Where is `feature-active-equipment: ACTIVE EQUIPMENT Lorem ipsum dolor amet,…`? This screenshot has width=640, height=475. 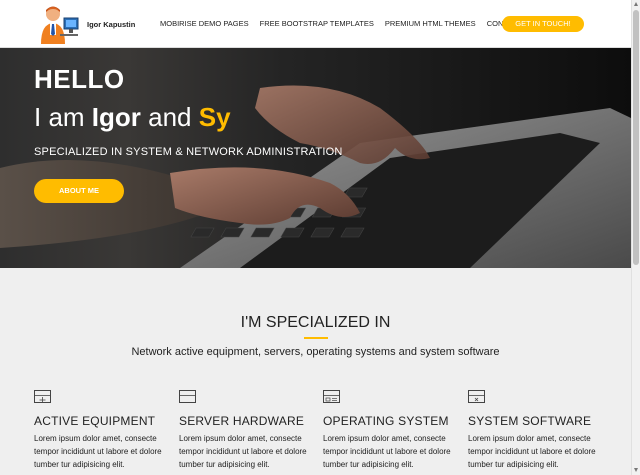 feature-active-equipment: ACTIVE EQUIPMENT Lorem ipsum dolor amet,… is located at coordinates (104, 430).